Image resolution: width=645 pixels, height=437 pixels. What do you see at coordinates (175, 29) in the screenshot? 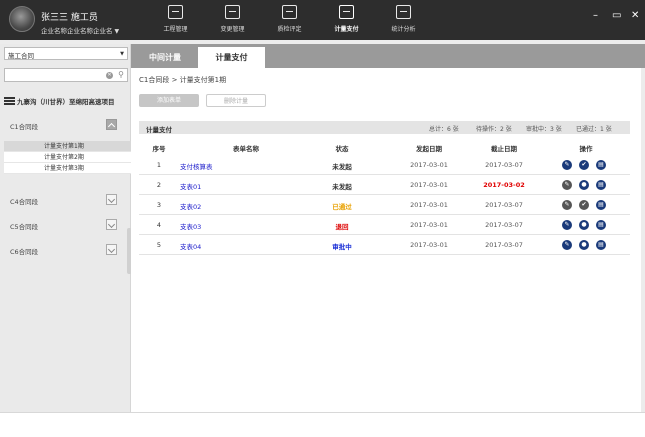
I see `nav-label: 工程管理` at bounding box center [175, 29].